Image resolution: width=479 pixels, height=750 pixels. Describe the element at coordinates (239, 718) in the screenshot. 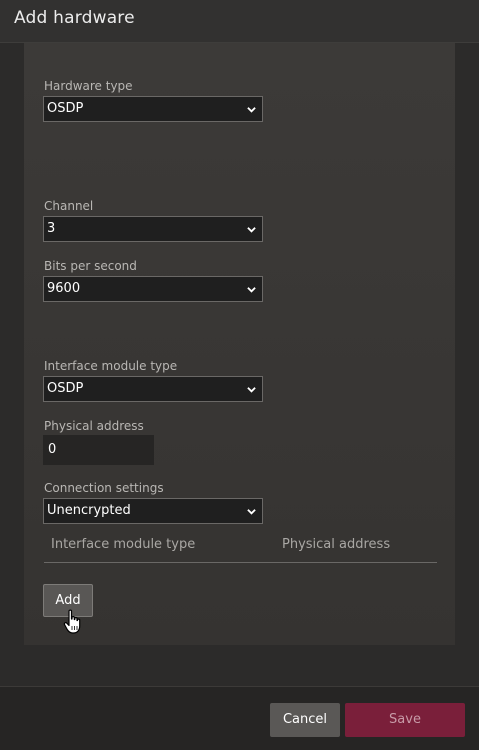

I see `dialog-footer: Cancel Save` at that location.